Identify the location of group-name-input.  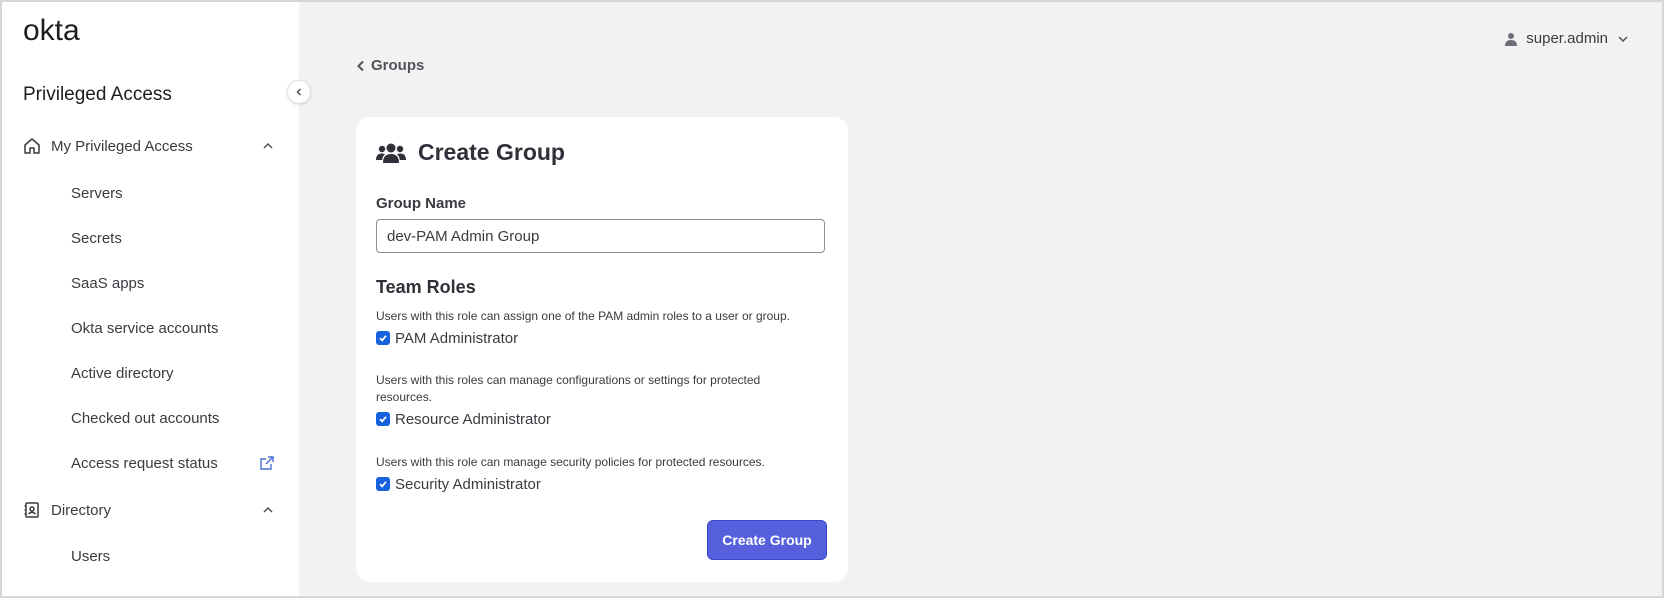
(600, 236).